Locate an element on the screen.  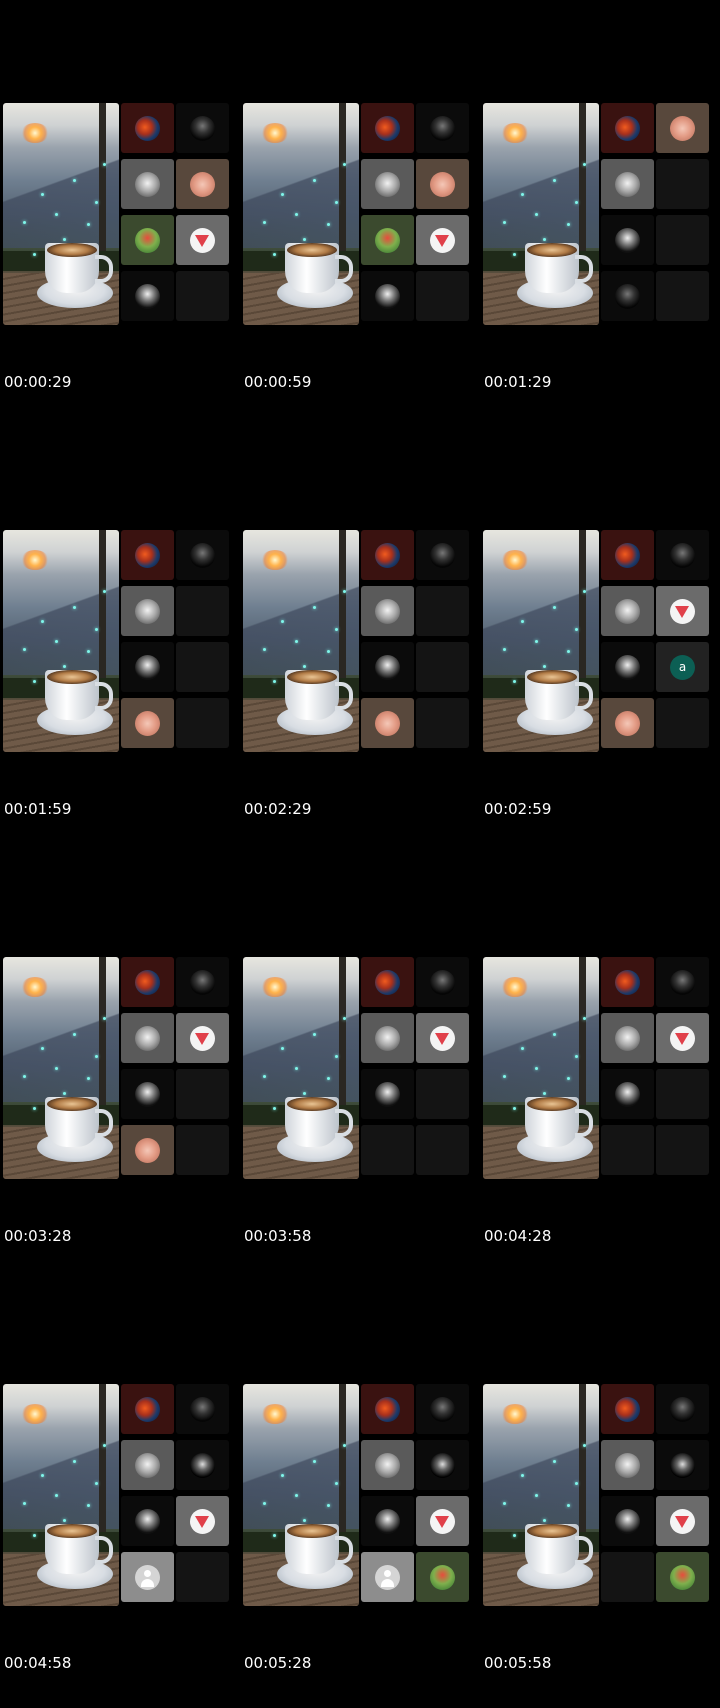
avatar-oldman is located at coordinates (627, 1038).